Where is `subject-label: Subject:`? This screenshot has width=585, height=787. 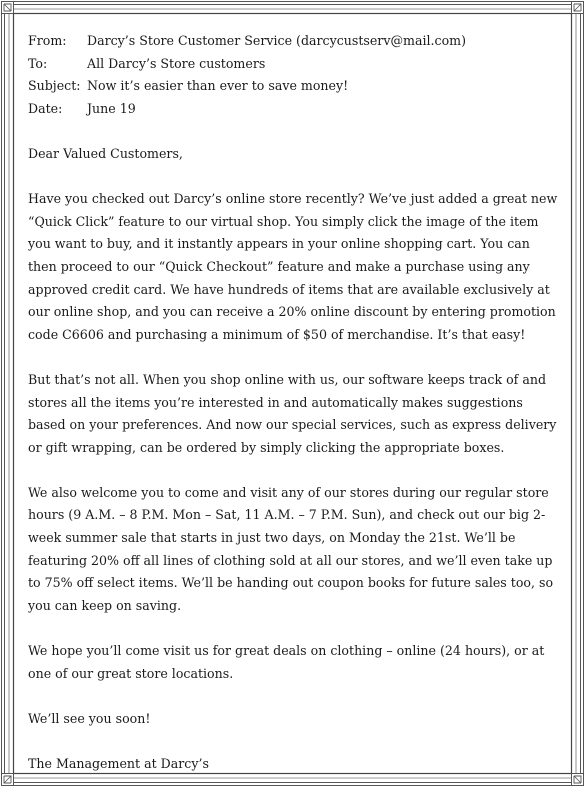
subject-label: Subject: is located at coordinates (54, 86).